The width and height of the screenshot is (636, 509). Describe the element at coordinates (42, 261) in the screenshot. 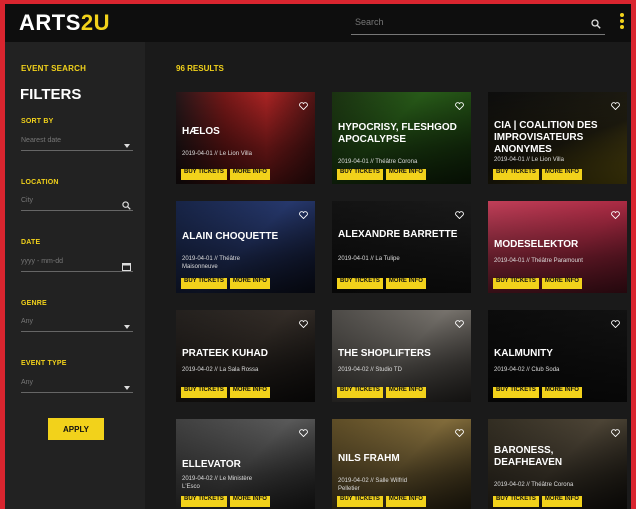

I see `date-value: yyyy - mm-dd` at that location.